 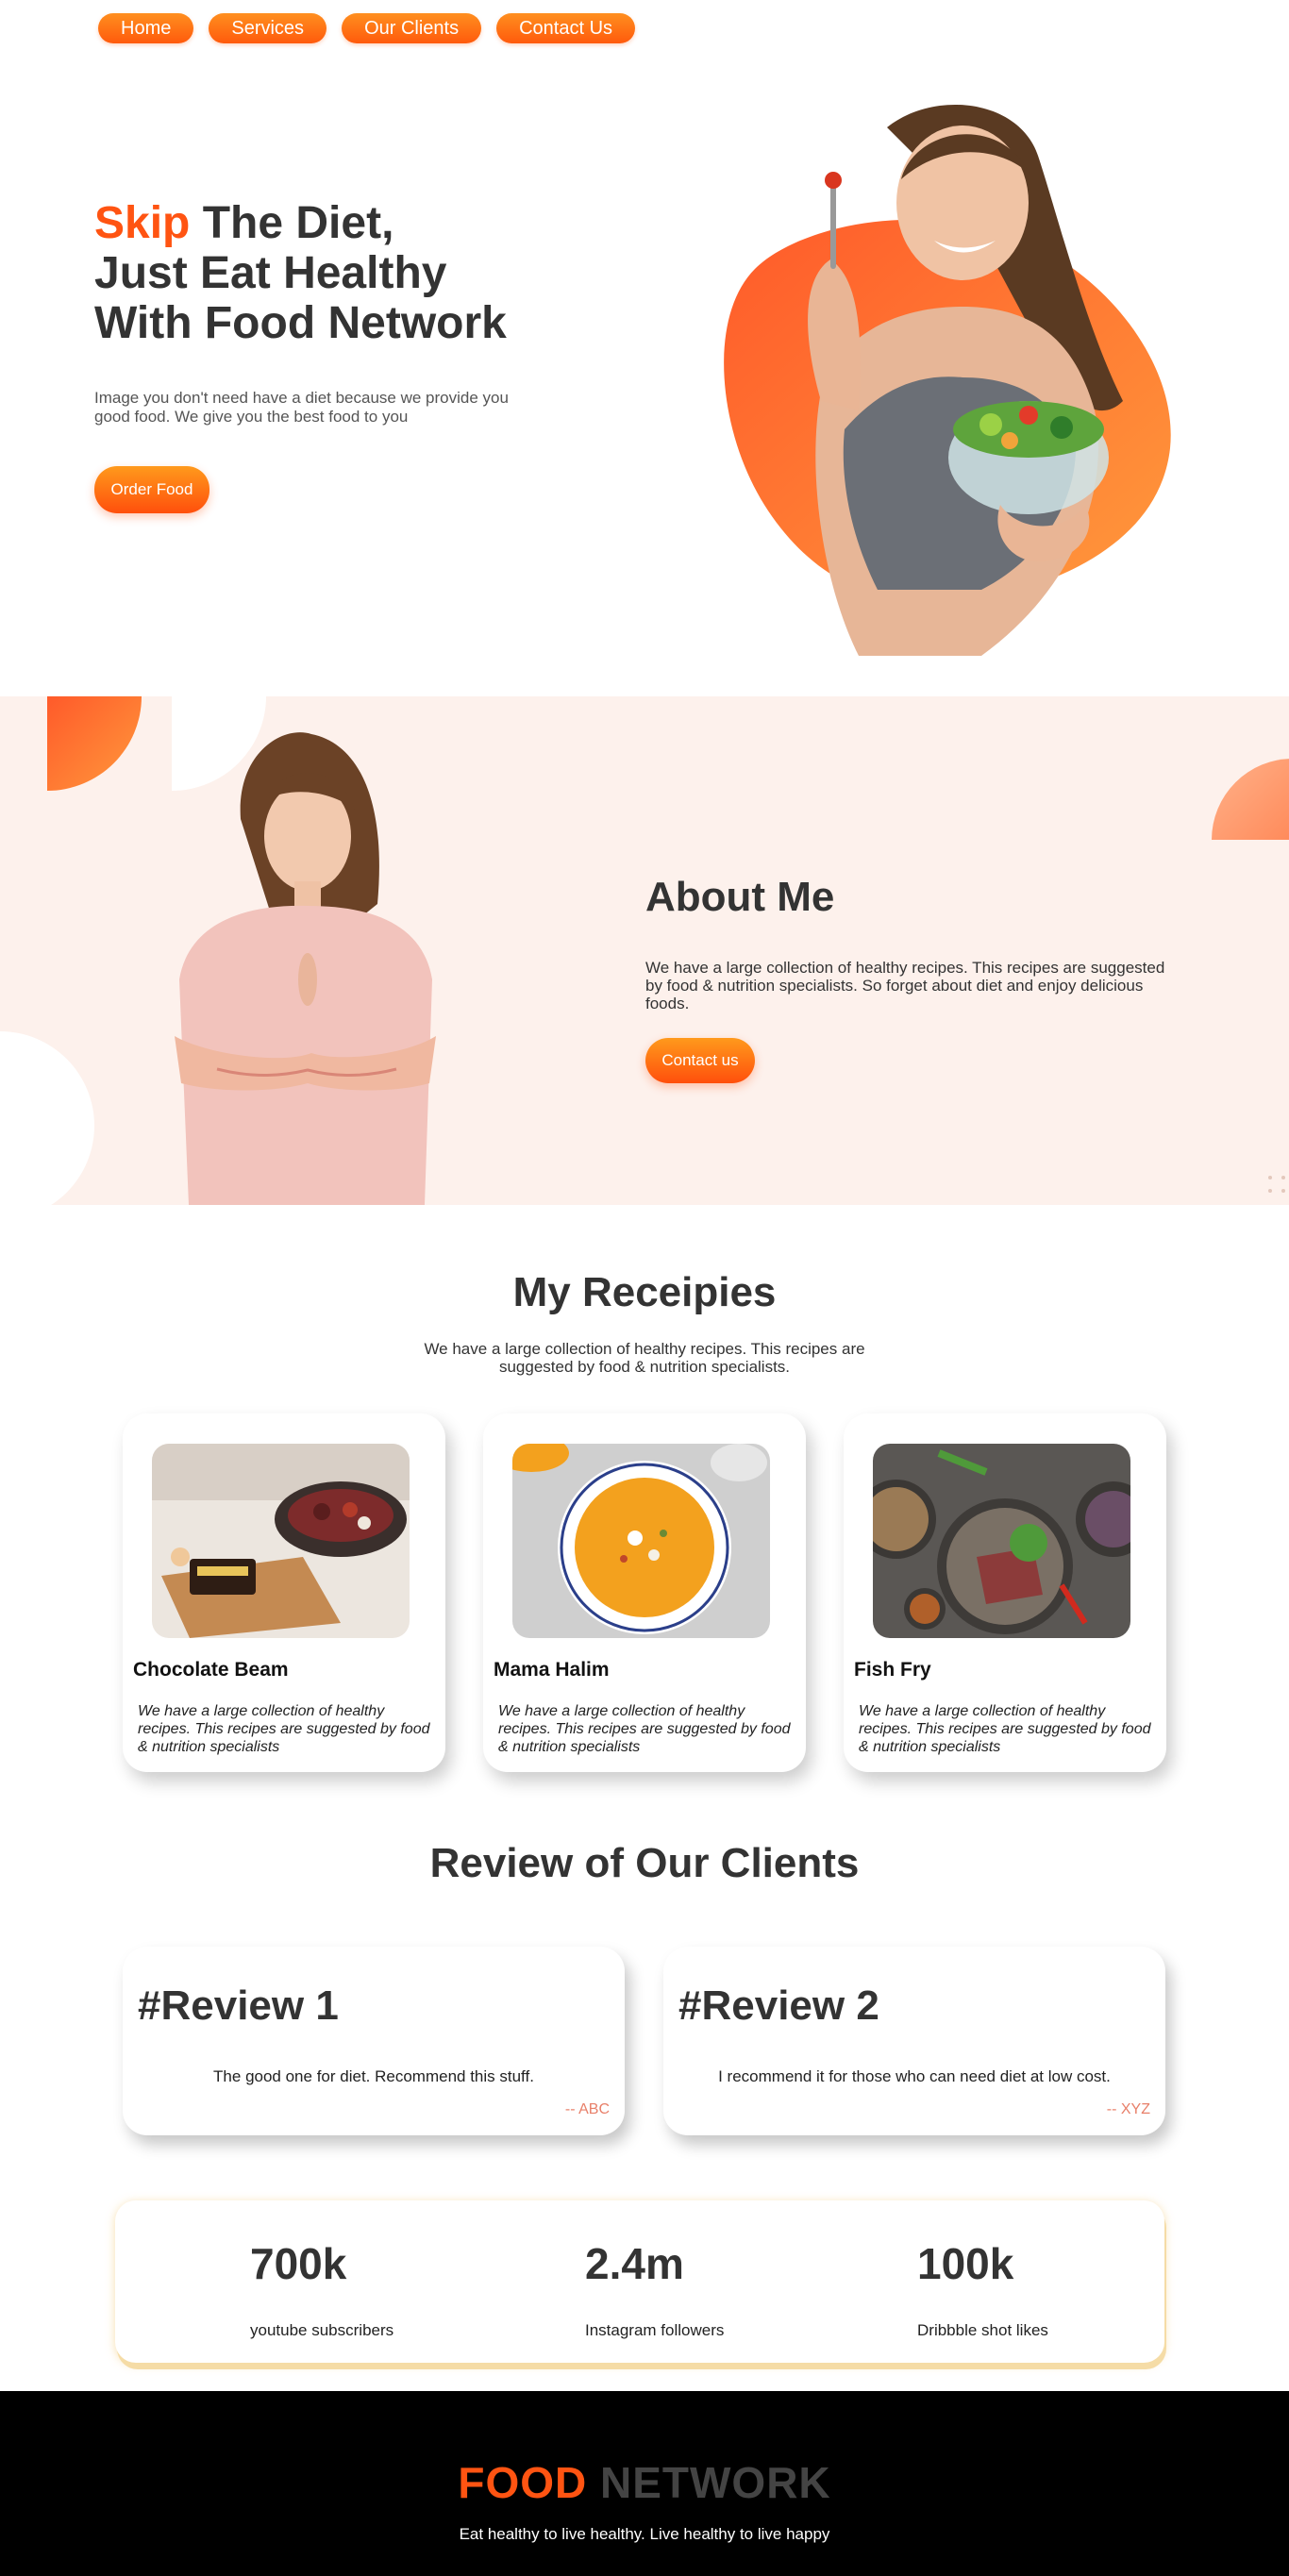 What do you see at coordinates (982, 2330) in the screenshot?
I see `stat-label: Dribbble shot likes` at bounding box center [982, 2330].